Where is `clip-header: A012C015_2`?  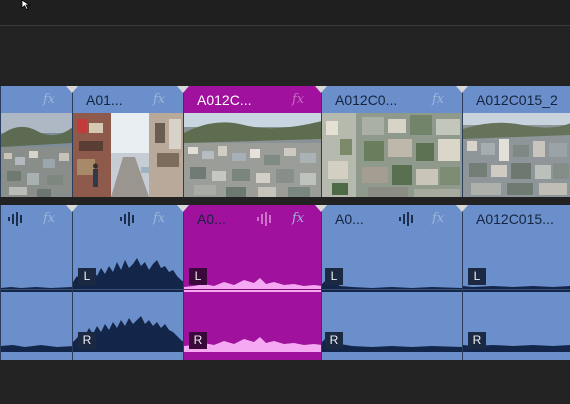
clip-header: A012C015_2 is located at coordinates (516, 99).